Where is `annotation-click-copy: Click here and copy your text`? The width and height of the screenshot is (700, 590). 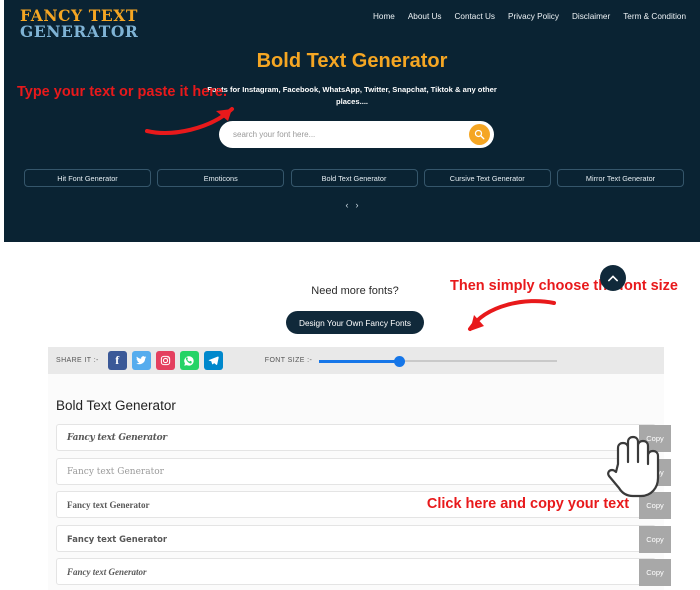 annotation-click-copy: Click here and copy your text is located at coordinates (528, 504).